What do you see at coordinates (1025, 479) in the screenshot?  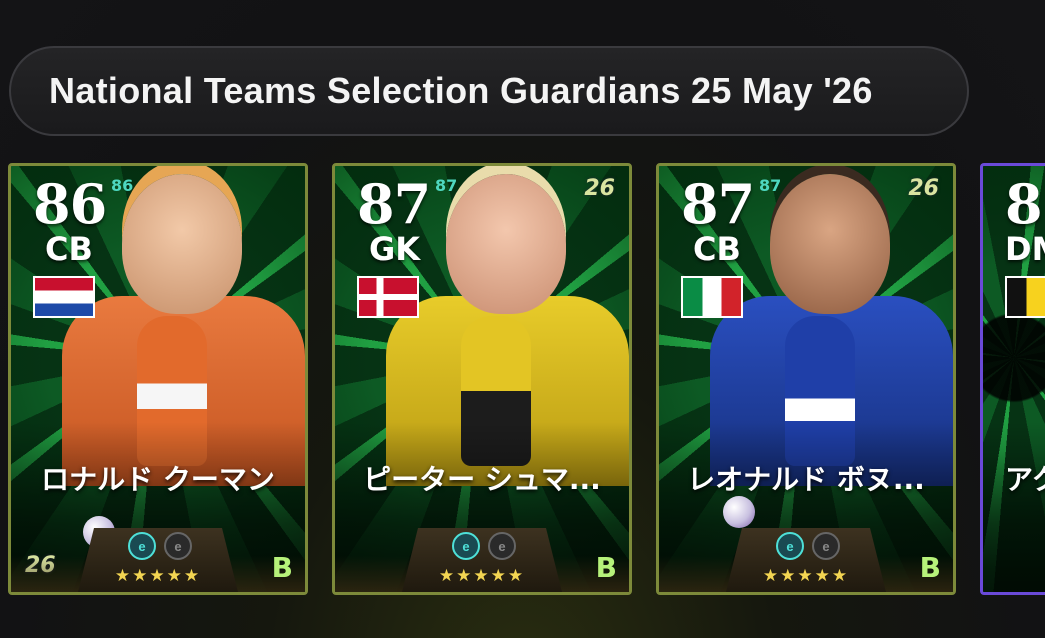 I see `player-name: アク` at bounding box center [1025, 479].